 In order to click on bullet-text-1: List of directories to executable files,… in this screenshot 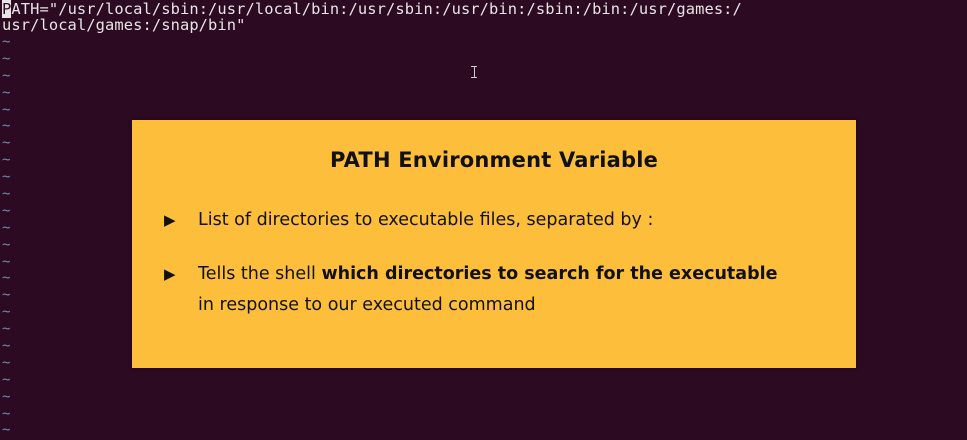, I will do `click(426, 220)`.